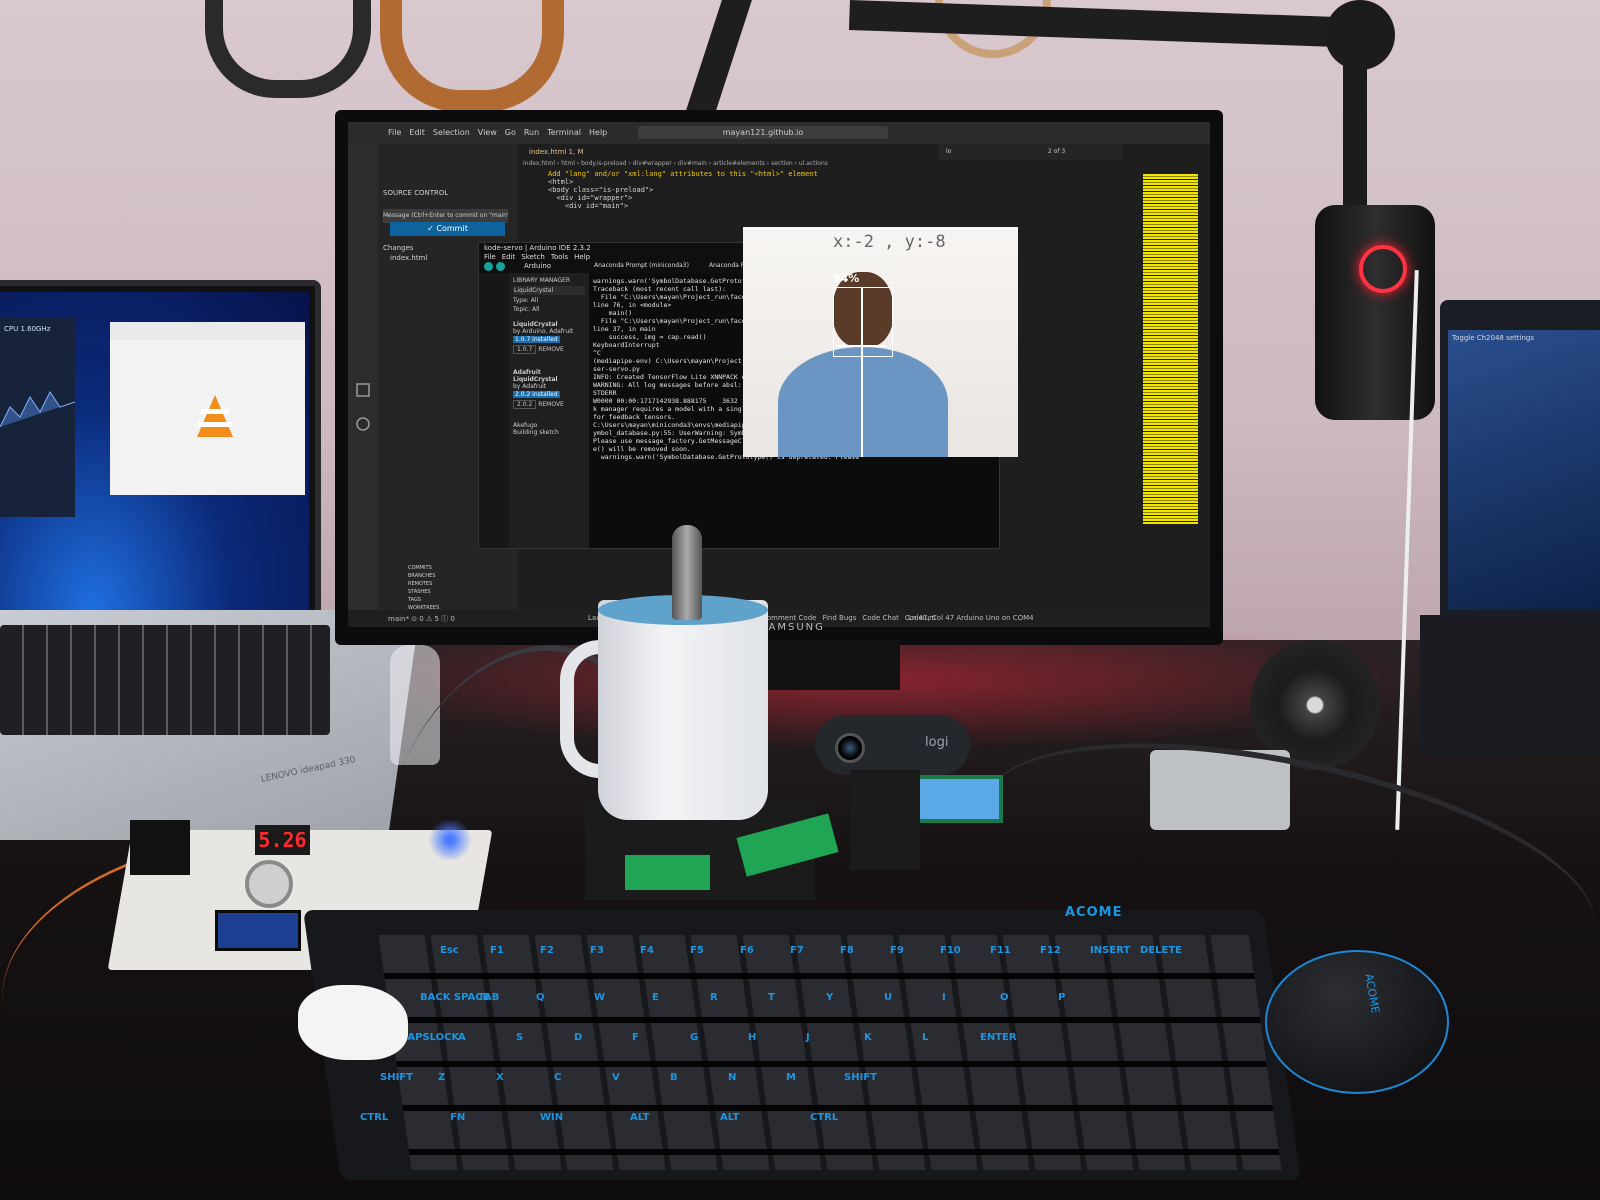 This screenshot has height=1200, width=1600. I want to click on status-branch: main* ⊙ 0 ⚠ 5 ⓘ 0, so click(421, 619).